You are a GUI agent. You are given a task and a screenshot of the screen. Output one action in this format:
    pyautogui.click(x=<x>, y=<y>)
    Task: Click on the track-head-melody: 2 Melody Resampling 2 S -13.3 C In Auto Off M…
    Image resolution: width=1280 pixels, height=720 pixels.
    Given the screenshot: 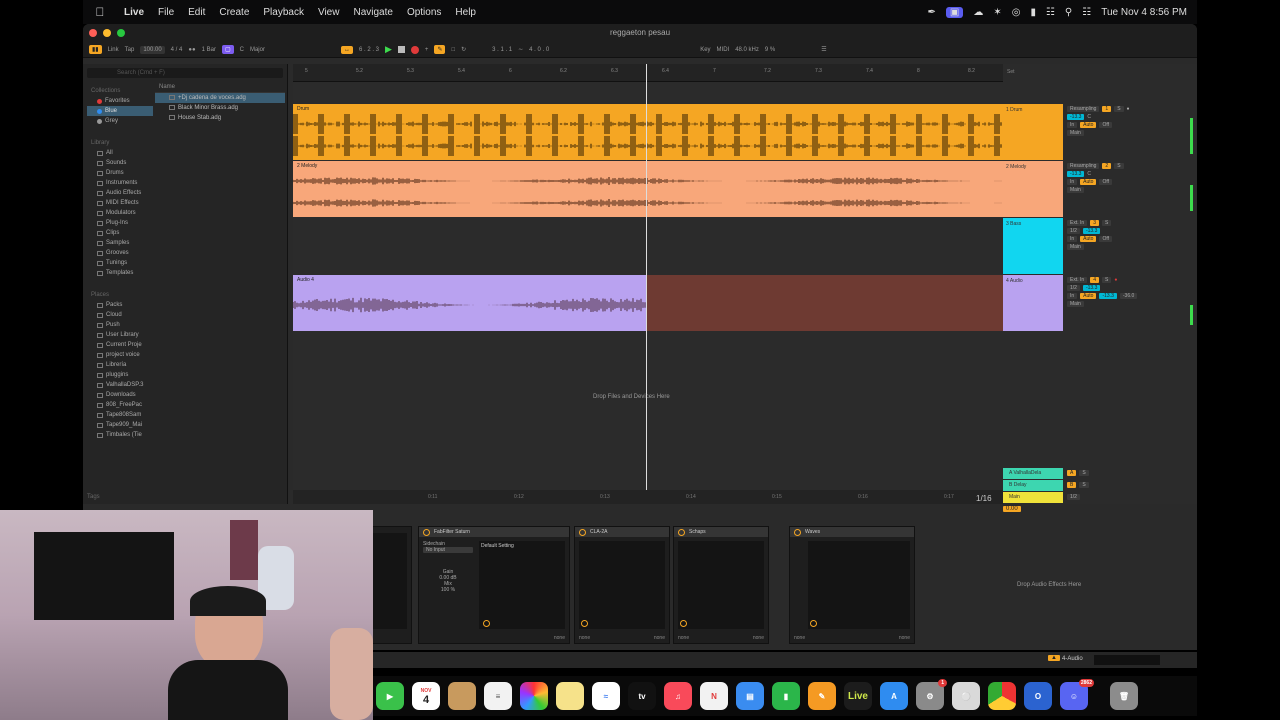 What is the action you would take?
    pyautogui.click(x=1100, y=189)
    